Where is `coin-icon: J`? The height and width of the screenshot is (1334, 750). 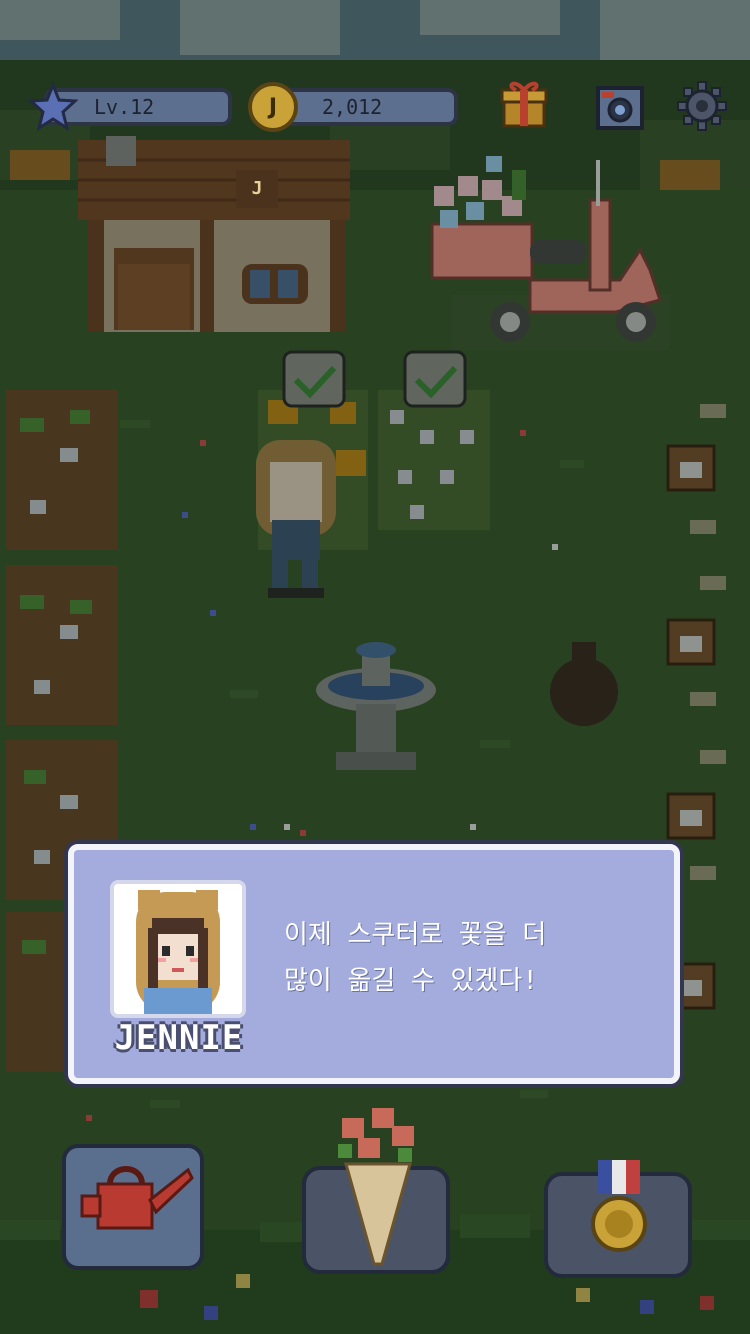 coin-icon: J is located at coordinates (273, 107).